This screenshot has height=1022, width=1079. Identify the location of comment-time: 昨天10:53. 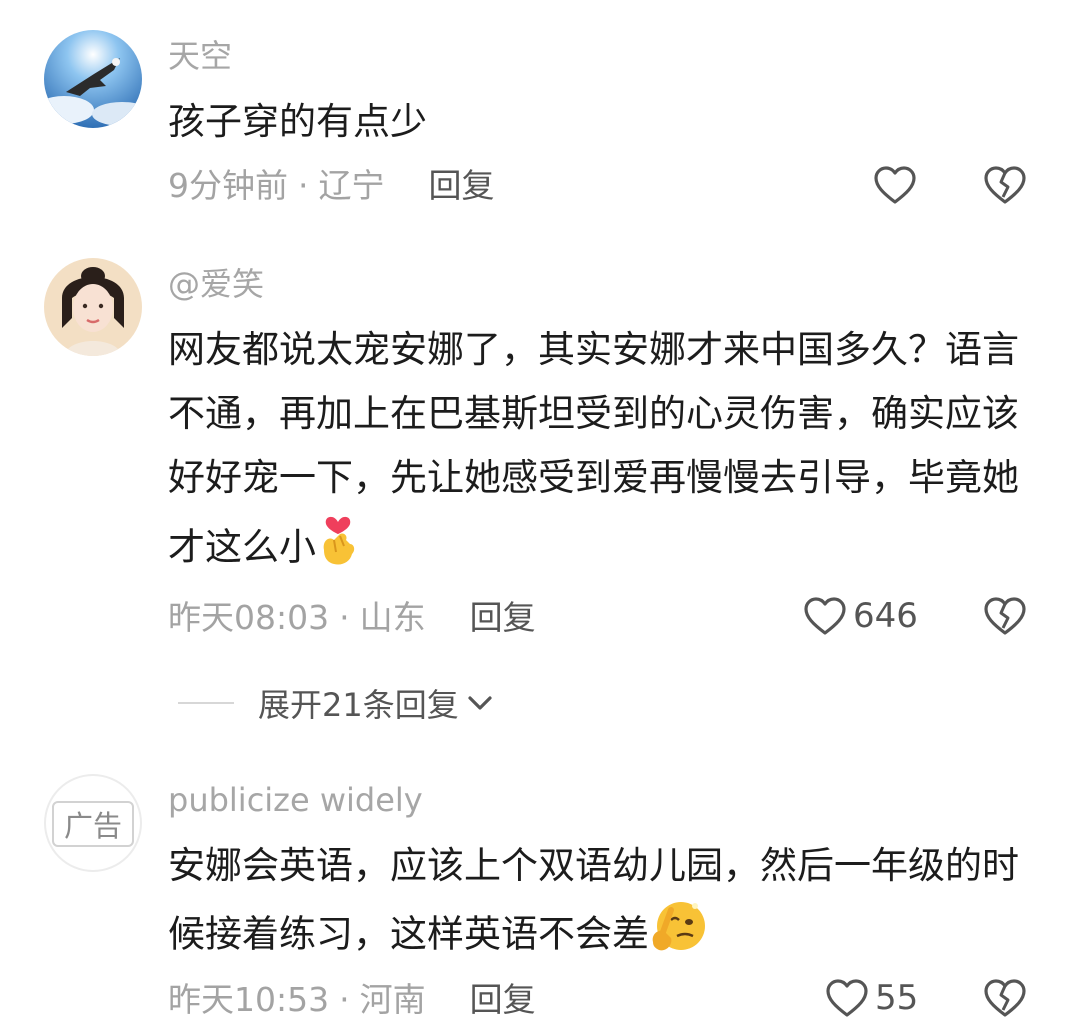
(249, 999).